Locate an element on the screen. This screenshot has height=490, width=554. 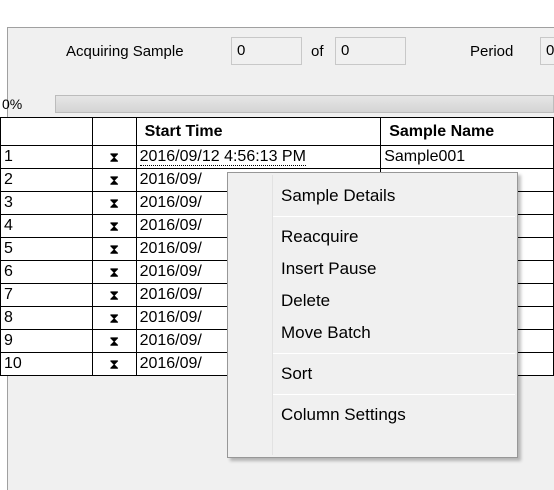
period-label: Period is located at coordinates (492, 51).